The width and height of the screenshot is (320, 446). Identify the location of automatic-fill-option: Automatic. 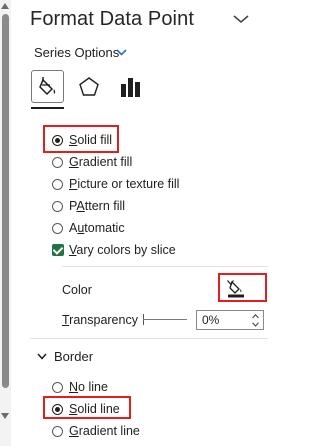
(88, 228).